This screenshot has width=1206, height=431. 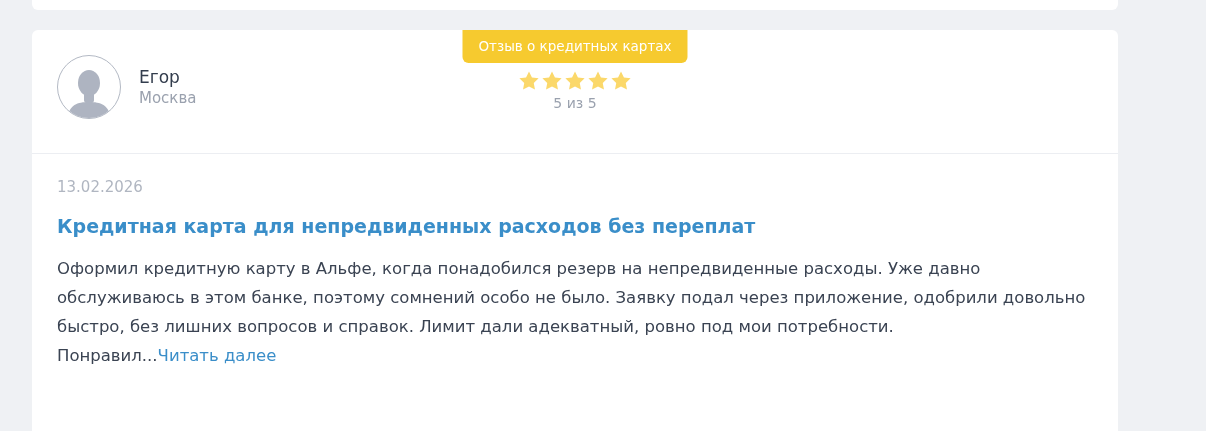 What do you see at coordinates (160, 77) in the screenshot?
I see `author-name: Егор` at bounding box center [160, 77].